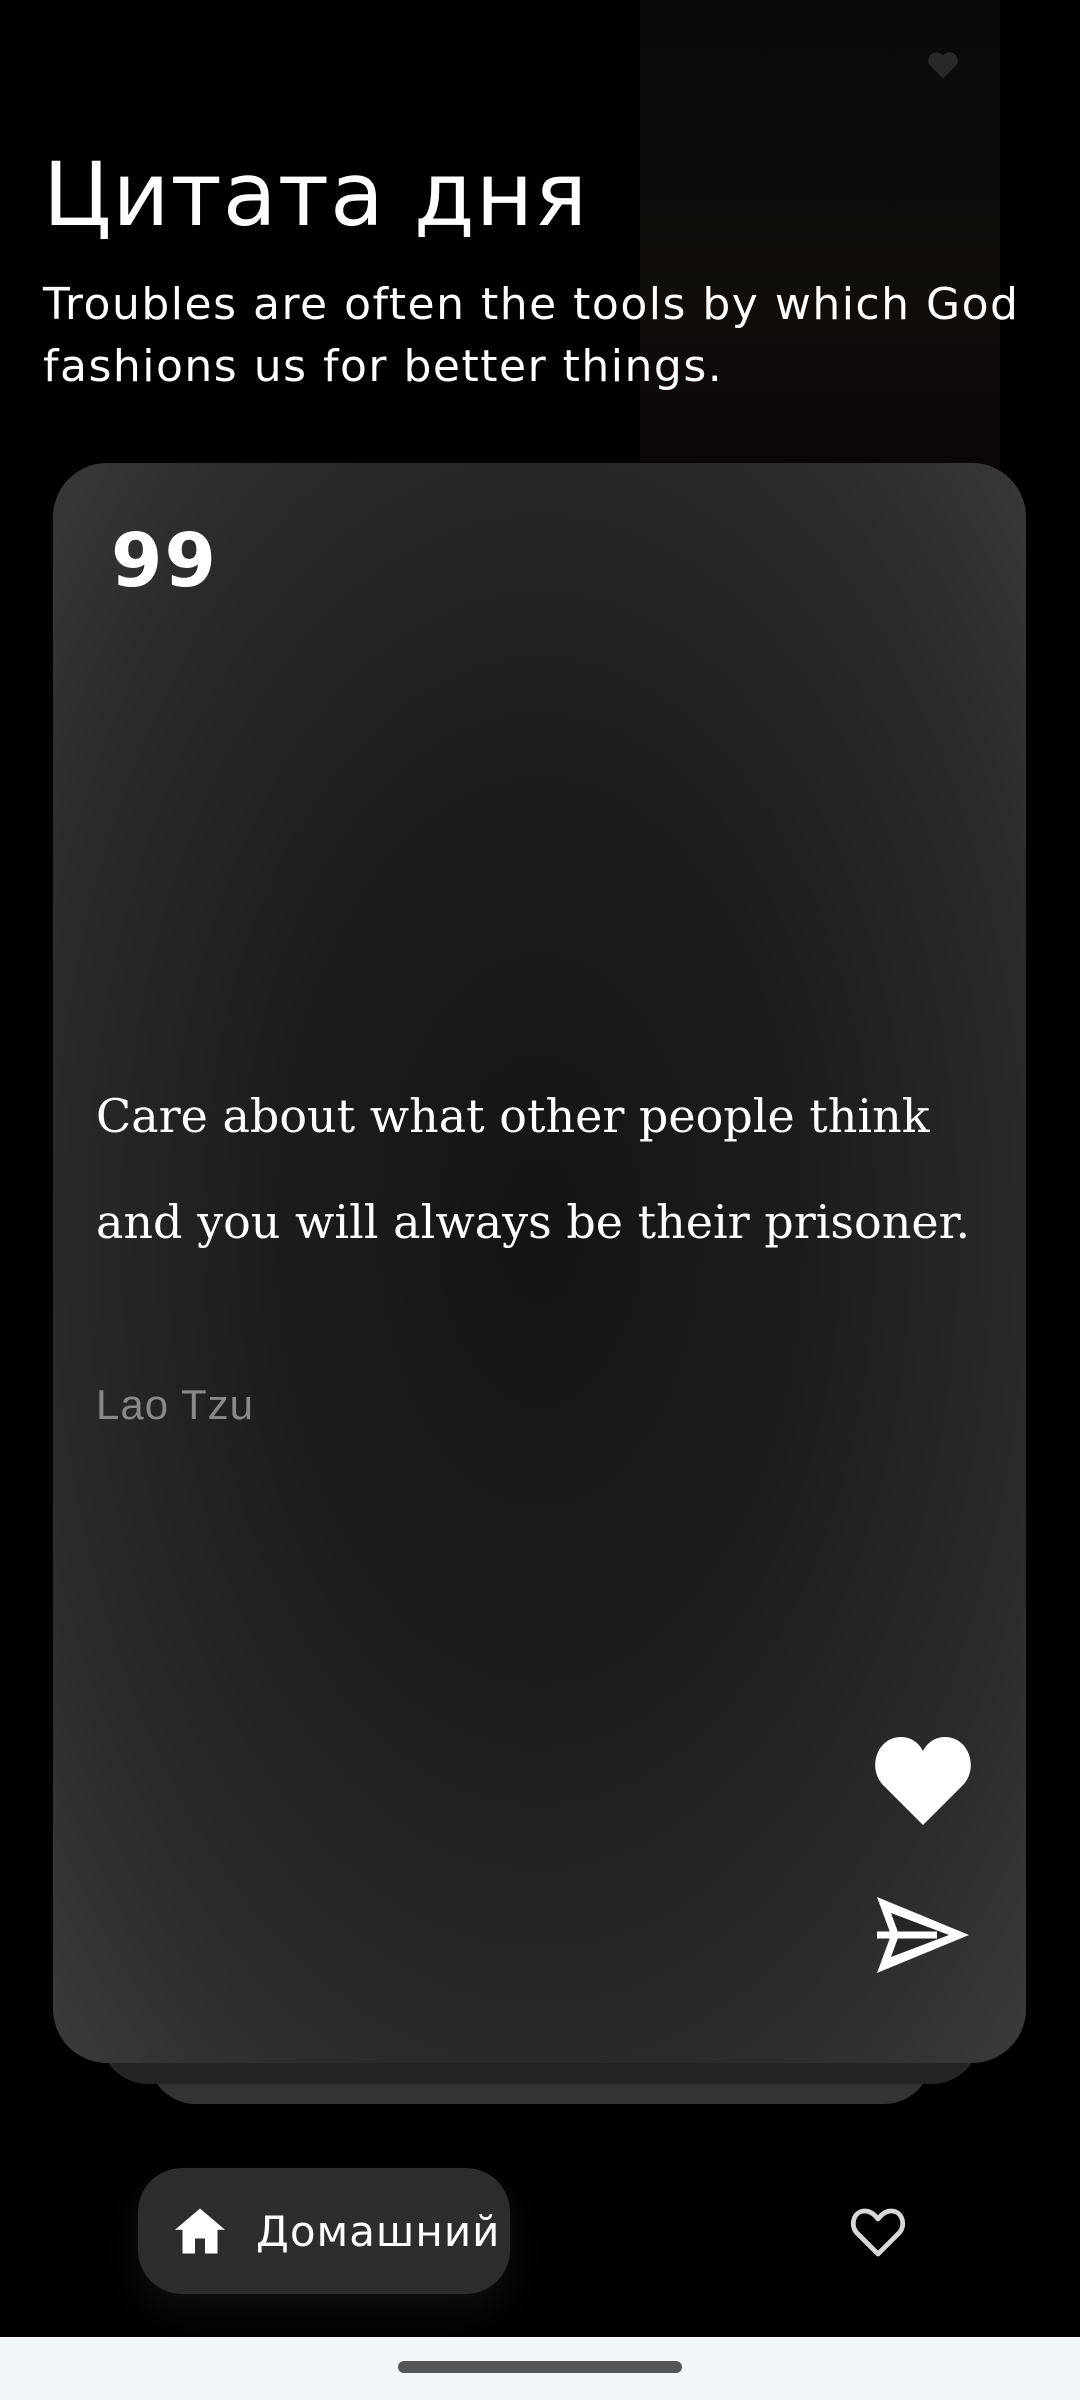 This screenshot has width=1080, height=2400. What do you see at coordinates (943, 65) in the screenshot?
I see `status-heart-icon` at bounding box center [943, 65].